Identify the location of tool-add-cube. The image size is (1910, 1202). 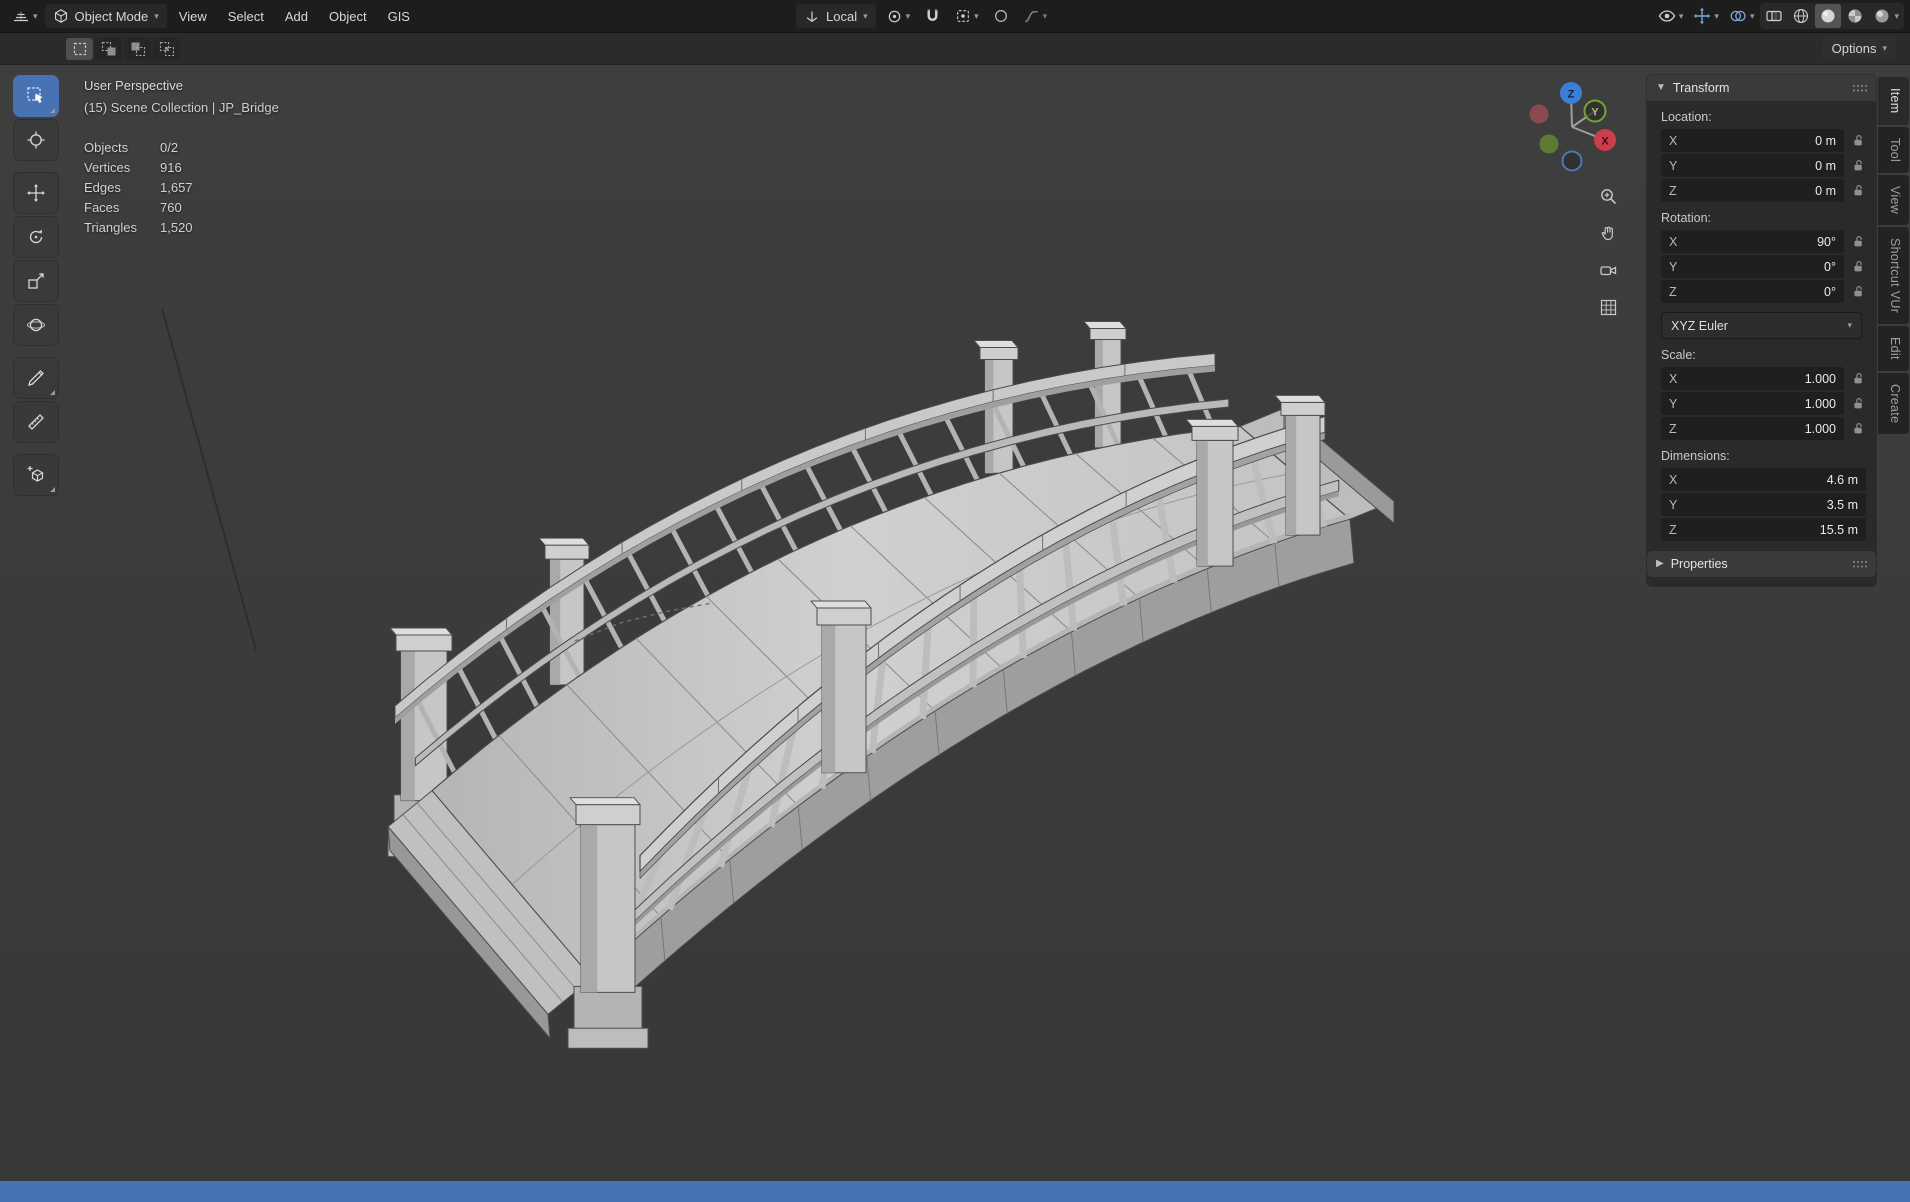
(36, 475).